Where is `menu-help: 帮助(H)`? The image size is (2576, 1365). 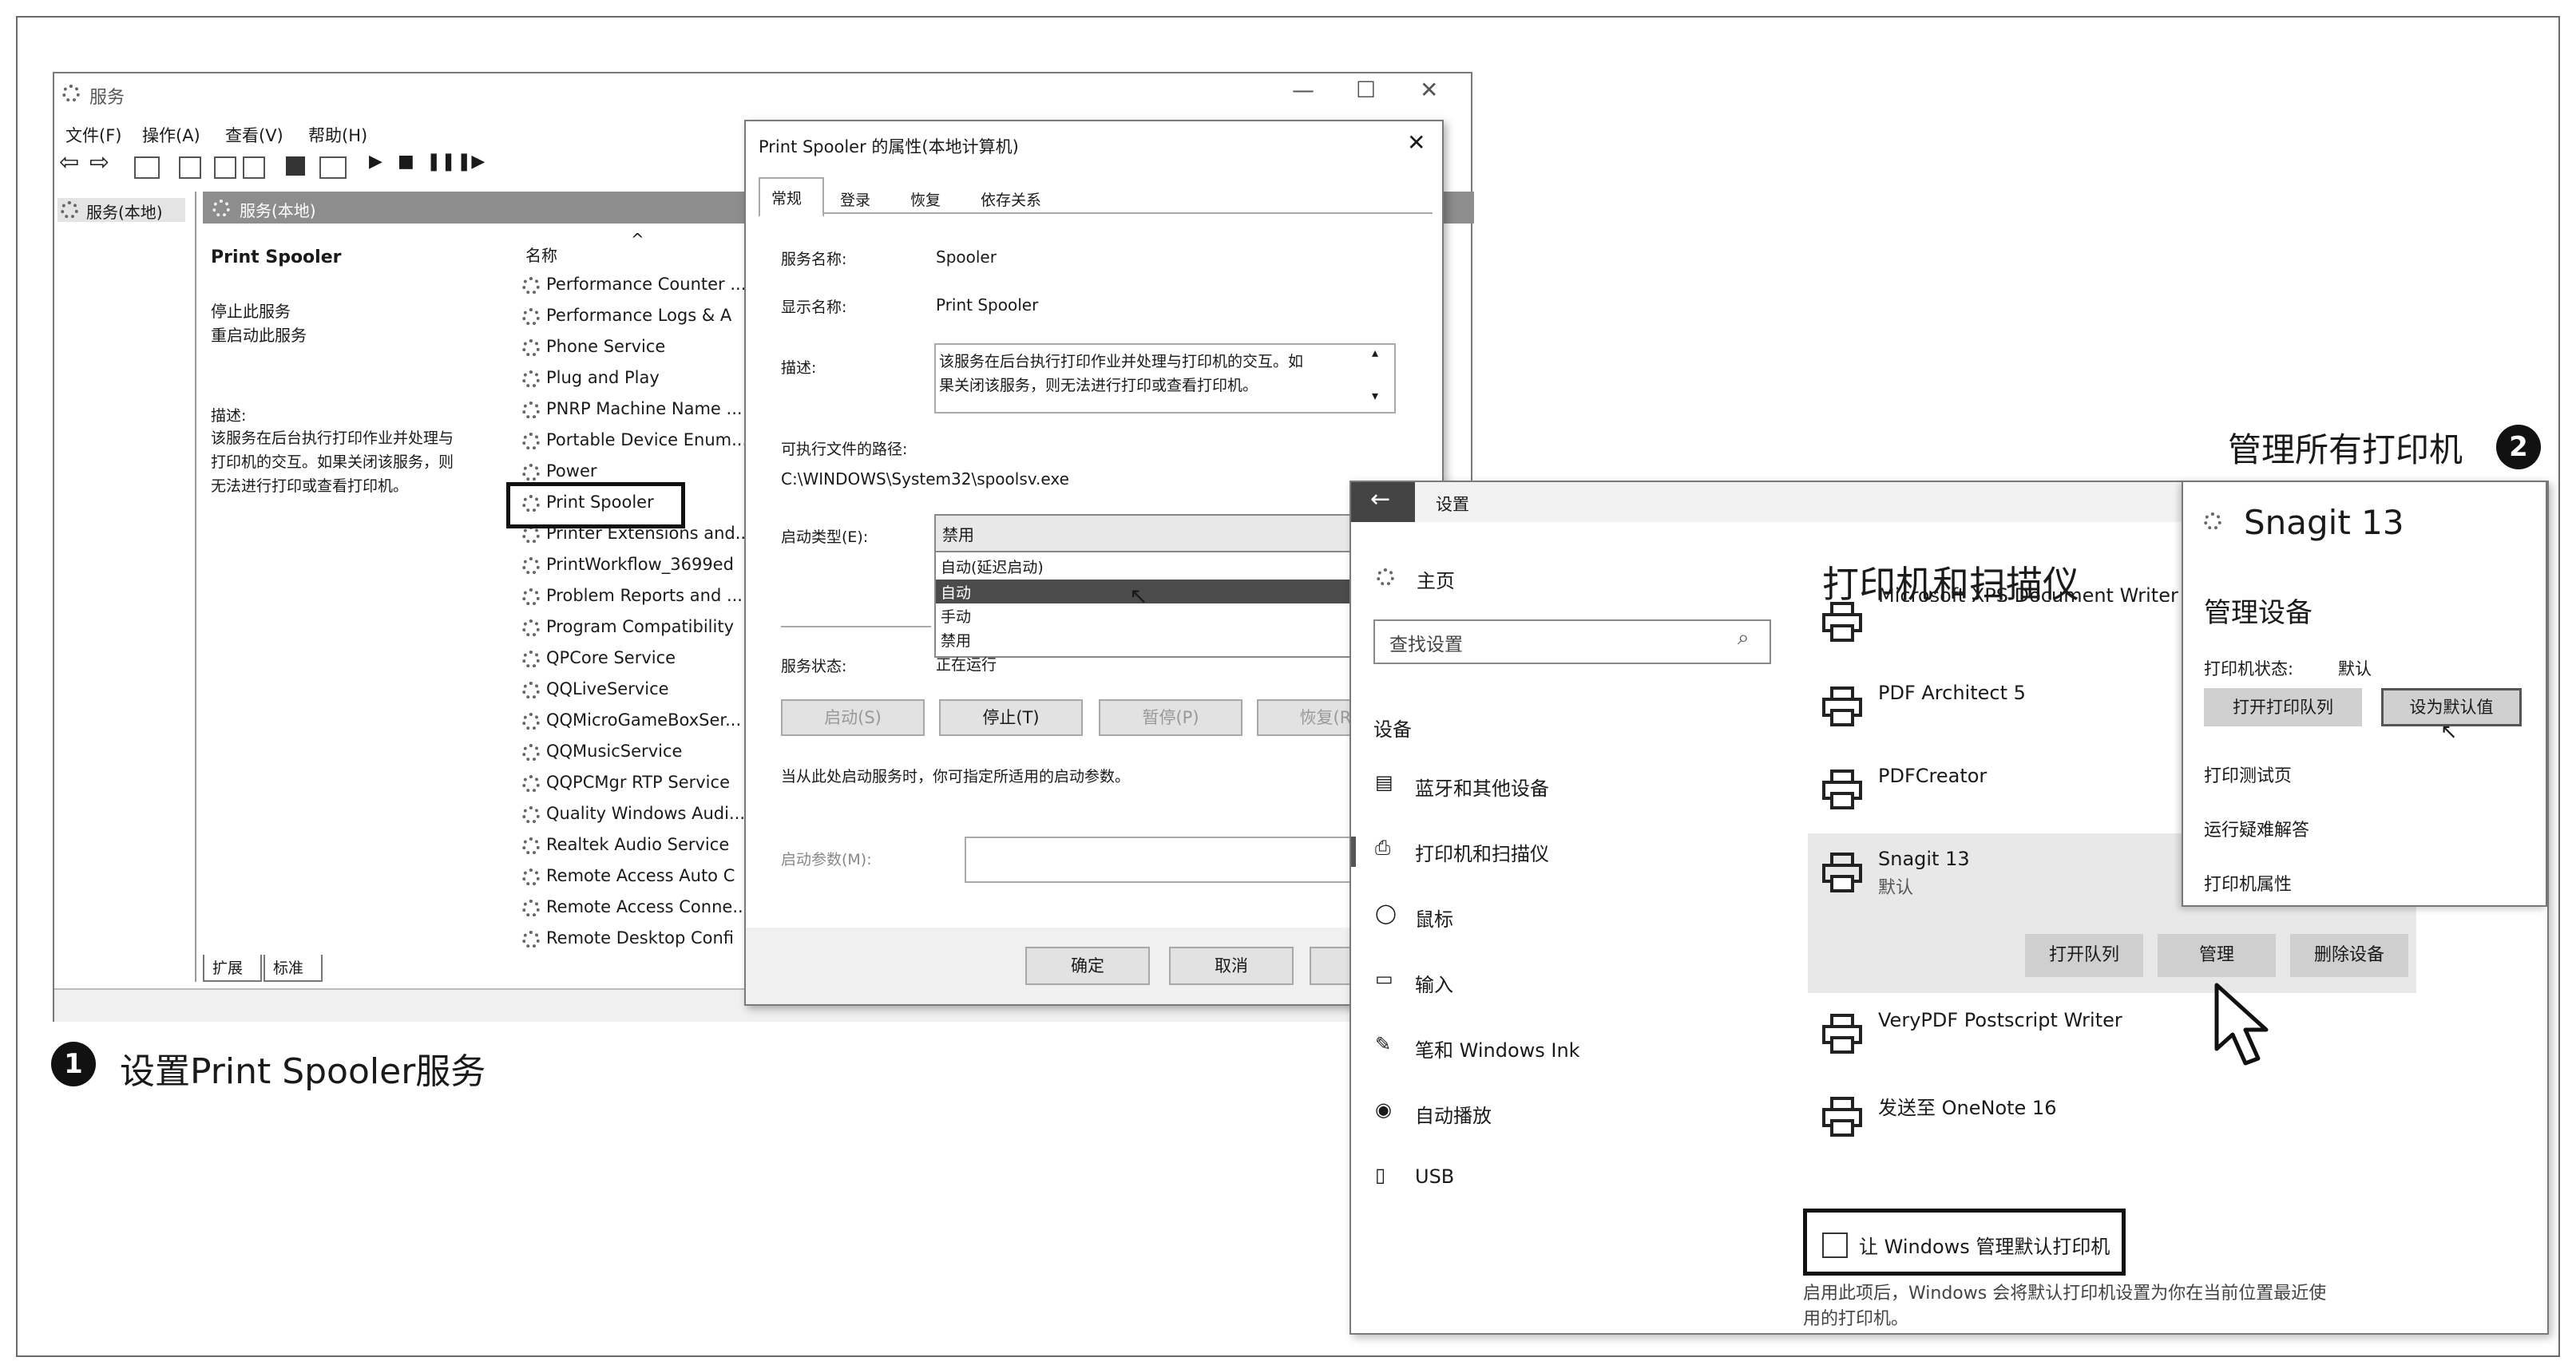
menu-help: 帮助(H) is located at coordinates (337, 135).